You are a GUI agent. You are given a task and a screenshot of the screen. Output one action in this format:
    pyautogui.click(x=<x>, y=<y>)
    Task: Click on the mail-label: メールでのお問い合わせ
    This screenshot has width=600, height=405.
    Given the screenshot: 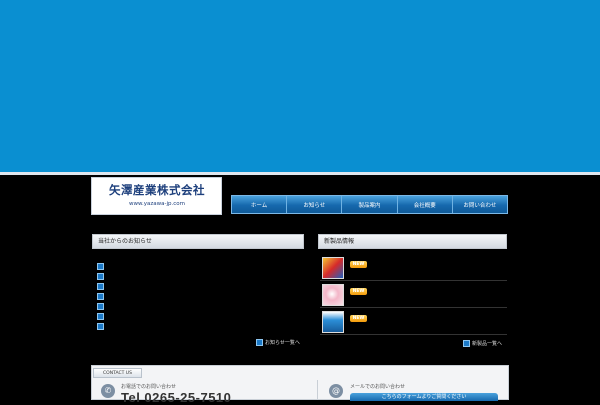 What is the action you would take?
    pyautogui.click(x=378, y=387)
    